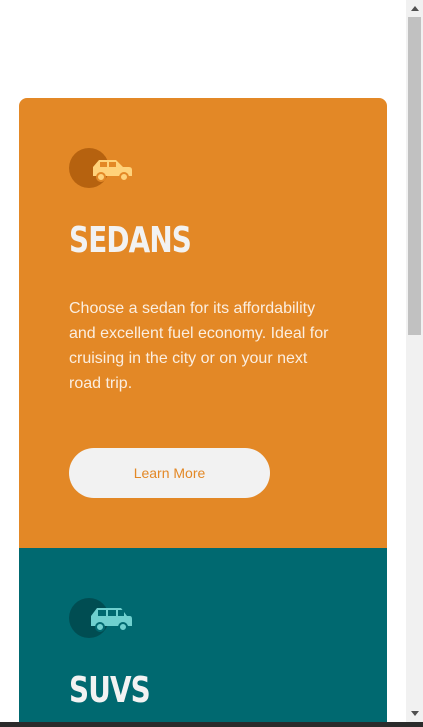 The width and height of the screenshot is (423, 727). I want to click on scroll-down-arrow-icon, so click(414, 713).